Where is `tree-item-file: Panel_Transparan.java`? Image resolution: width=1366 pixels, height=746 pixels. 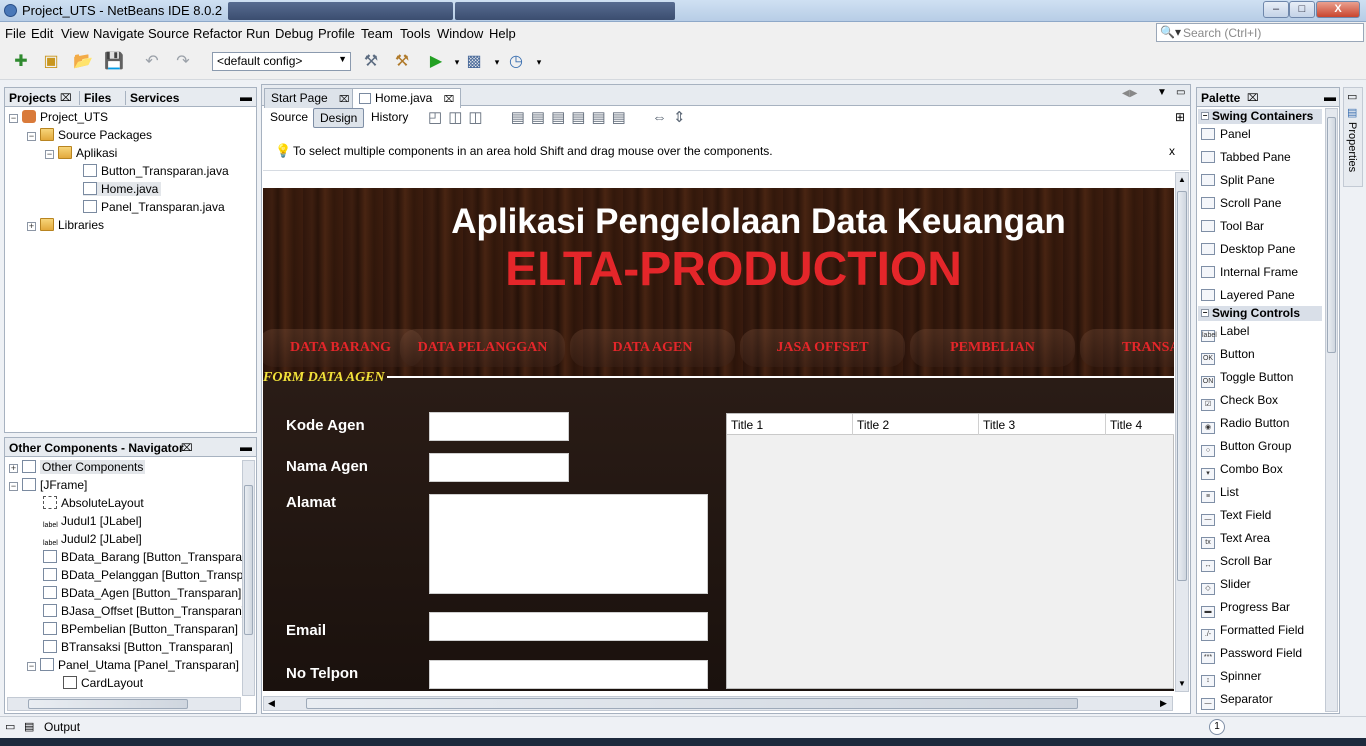 tree-item-file: Panel_Transparan.java is located at coordinates (154, 207).